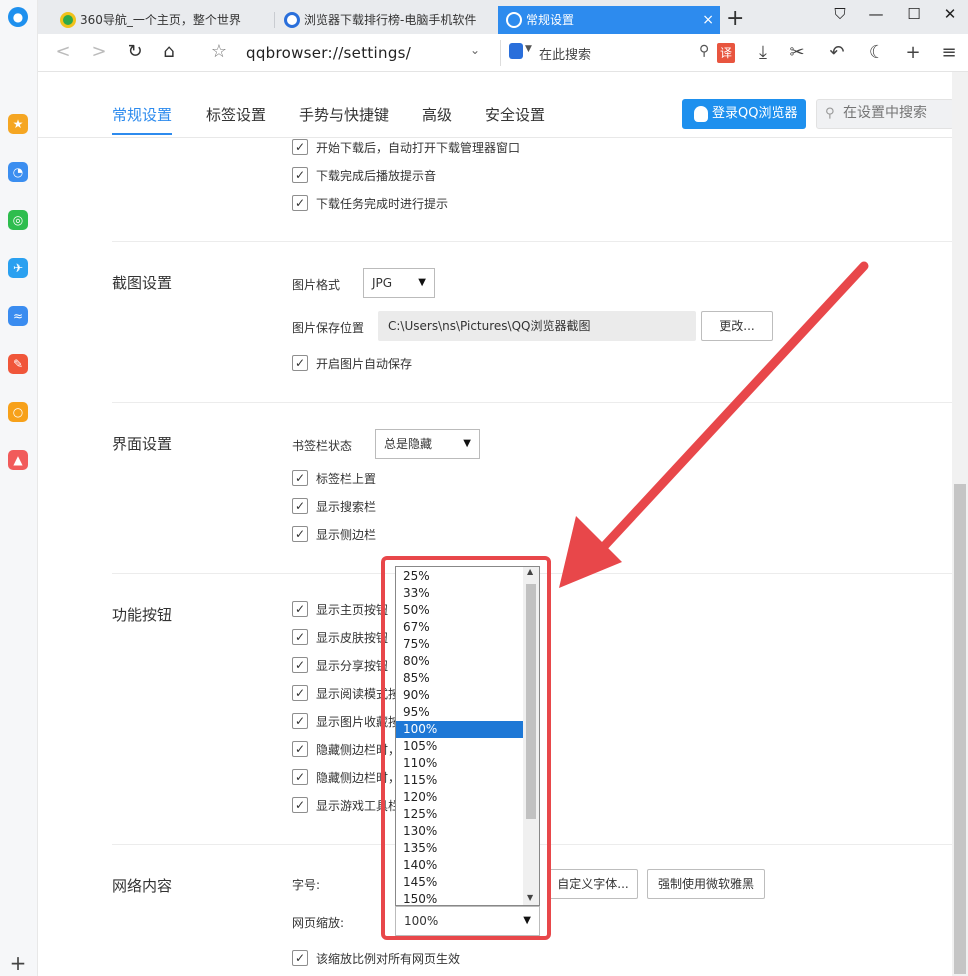 The width and height of the screenshot is (968, 976). What do you see at coordinates (914, 14) in the screenshot?
I see `maximize-icon: ☐` at bounding box center [914, 14].